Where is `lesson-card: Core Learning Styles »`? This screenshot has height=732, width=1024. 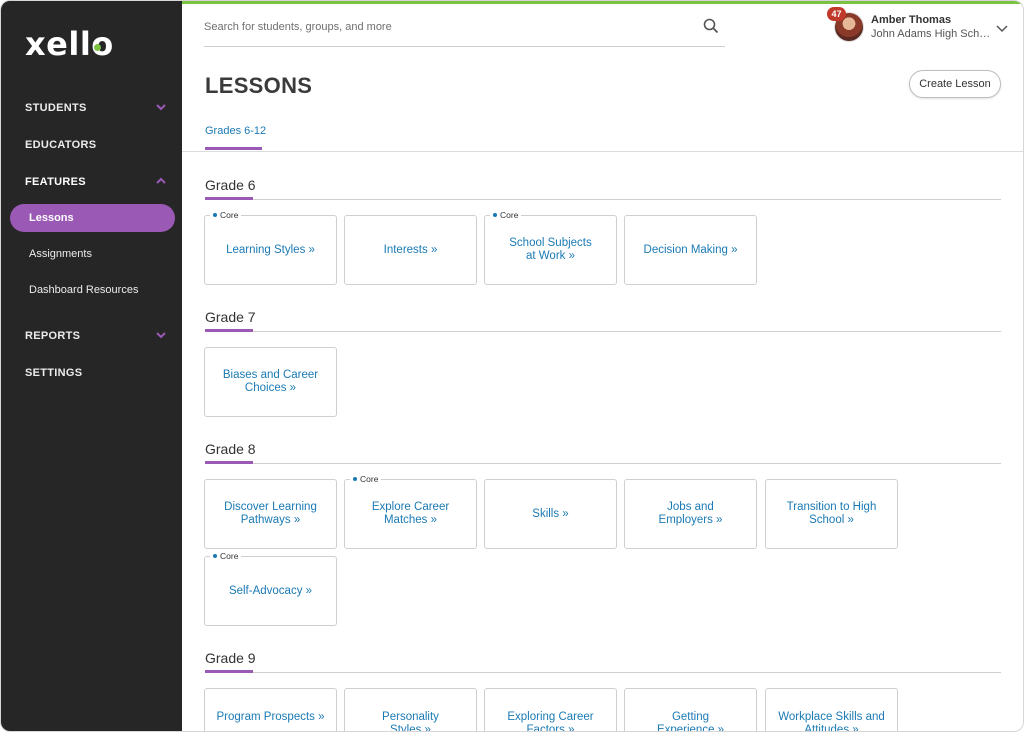 lesson-card: Core Learning Styles » is located at coordinates (270, 247).